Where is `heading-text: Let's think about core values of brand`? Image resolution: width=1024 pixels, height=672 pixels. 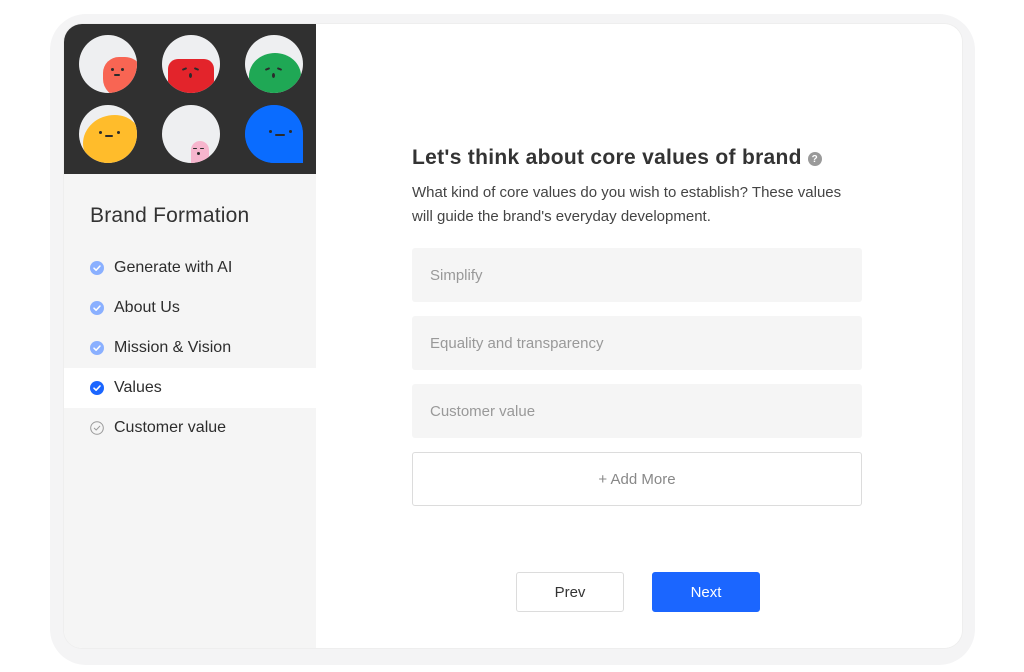
heading-text: Let's think about core values of brand is located at coordinates (607, 157).